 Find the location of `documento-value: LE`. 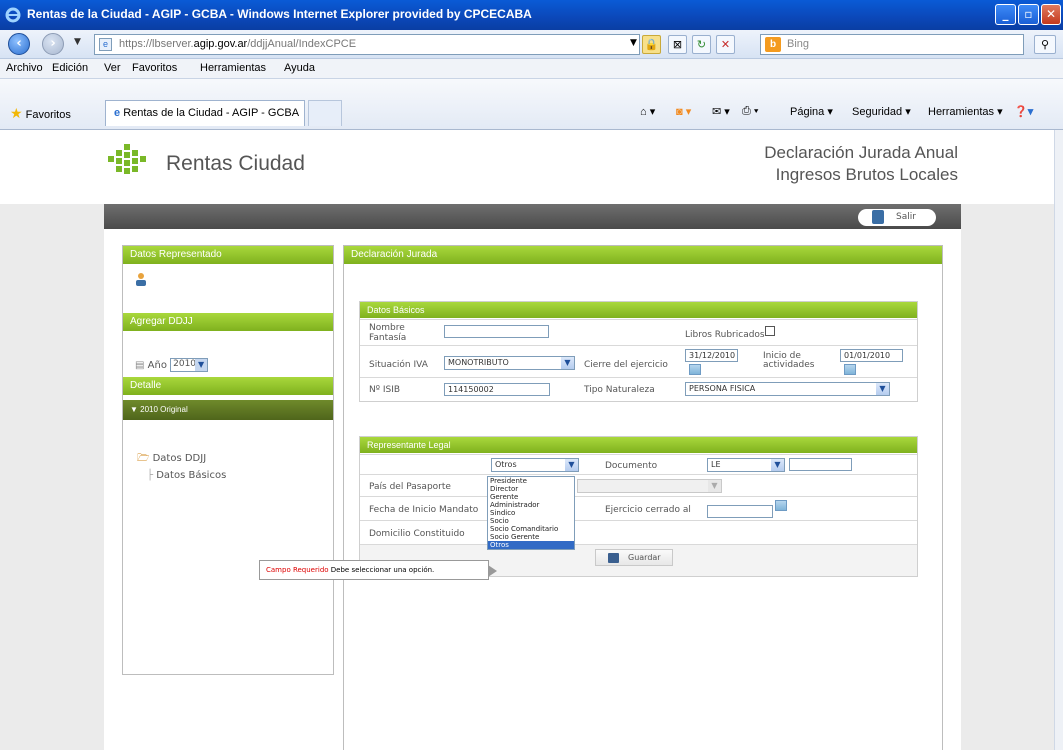

documento-value: LE is located at coordinates (716, 464).